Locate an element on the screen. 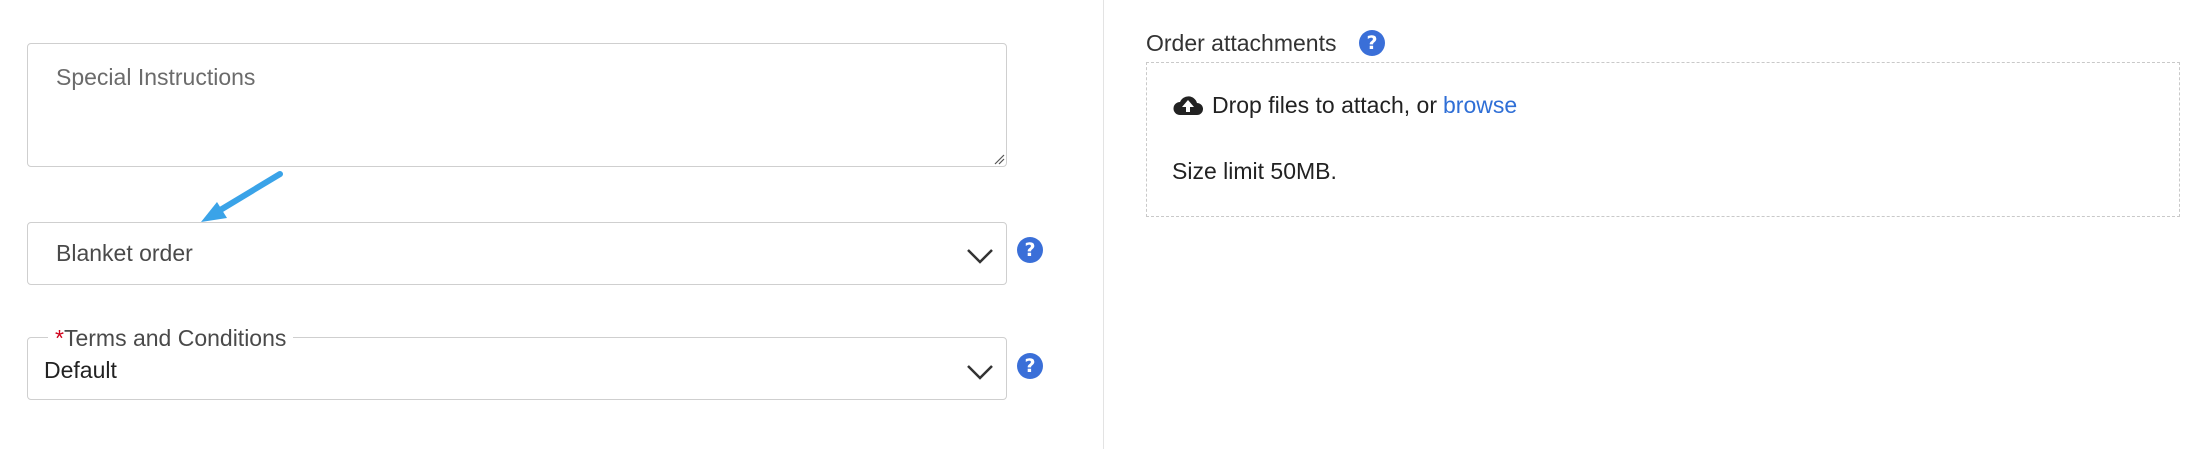 The image size is (2211, 449). resize-grip-icon is located at coordinates (999, 159).